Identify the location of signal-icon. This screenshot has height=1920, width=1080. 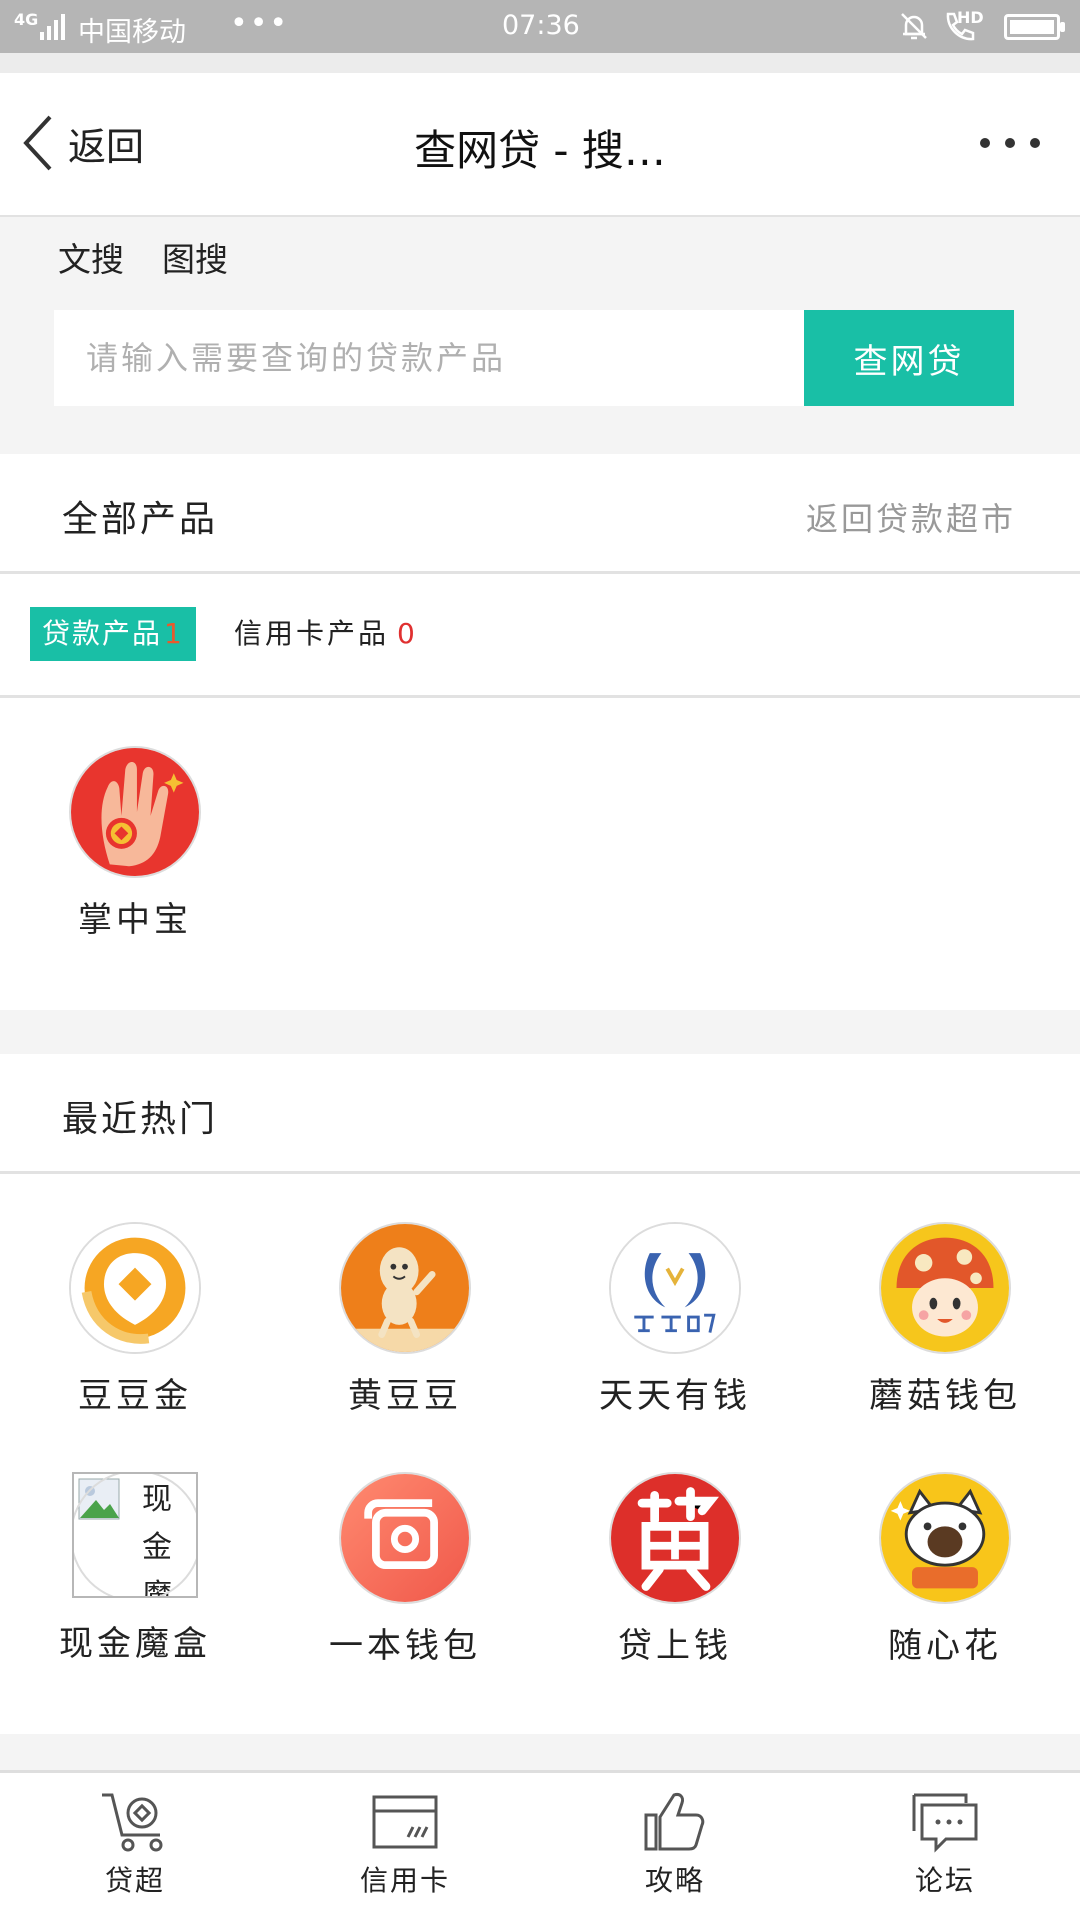
(52, 27).